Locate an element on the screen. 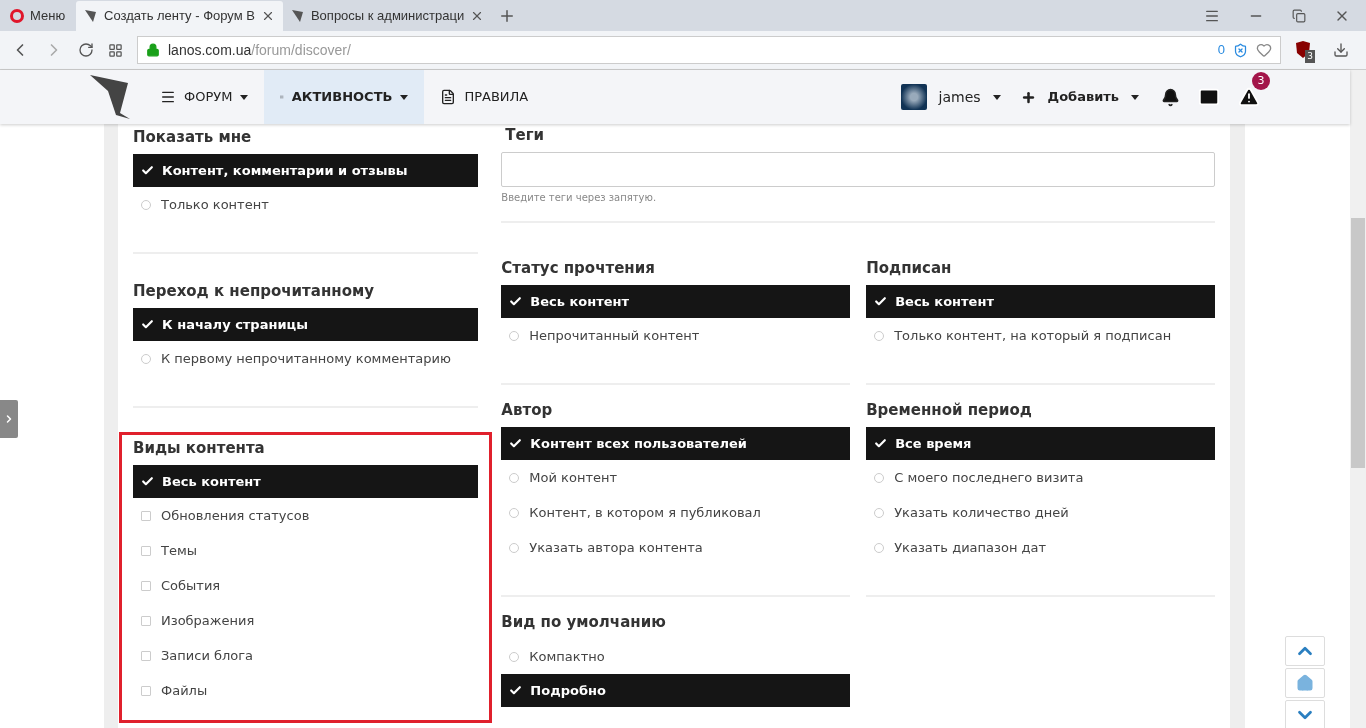 The height and width of the screenshot is (728, 1366). nav-tab: АКТИВНОСТЬ is located at coordinates (344, 97).